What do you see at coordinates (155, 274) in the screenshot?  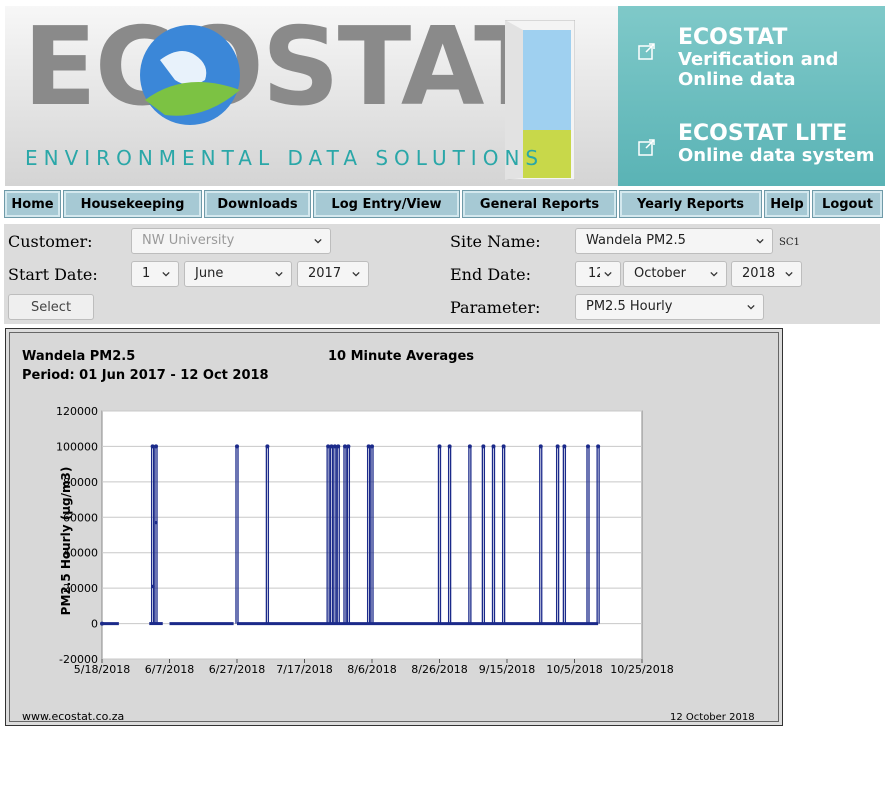 I see `start-day-select: 1` at bounding box center [155, 274].